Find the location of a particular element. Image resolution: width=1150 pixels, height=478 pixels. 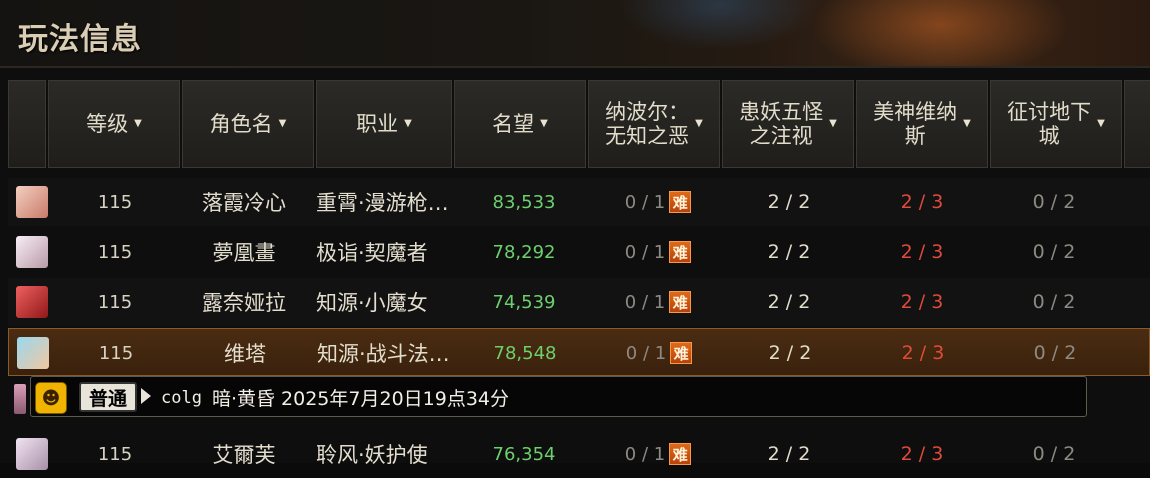

name-cell: 艾爾芙 is located at coordinates (244, 455).